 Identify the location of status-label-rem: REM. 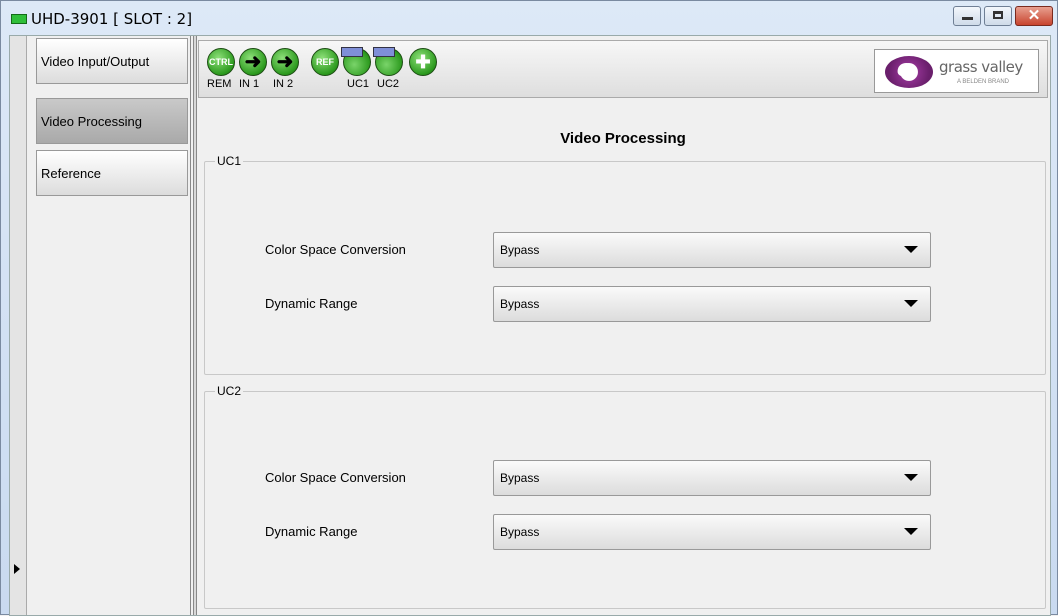
(219, 84).